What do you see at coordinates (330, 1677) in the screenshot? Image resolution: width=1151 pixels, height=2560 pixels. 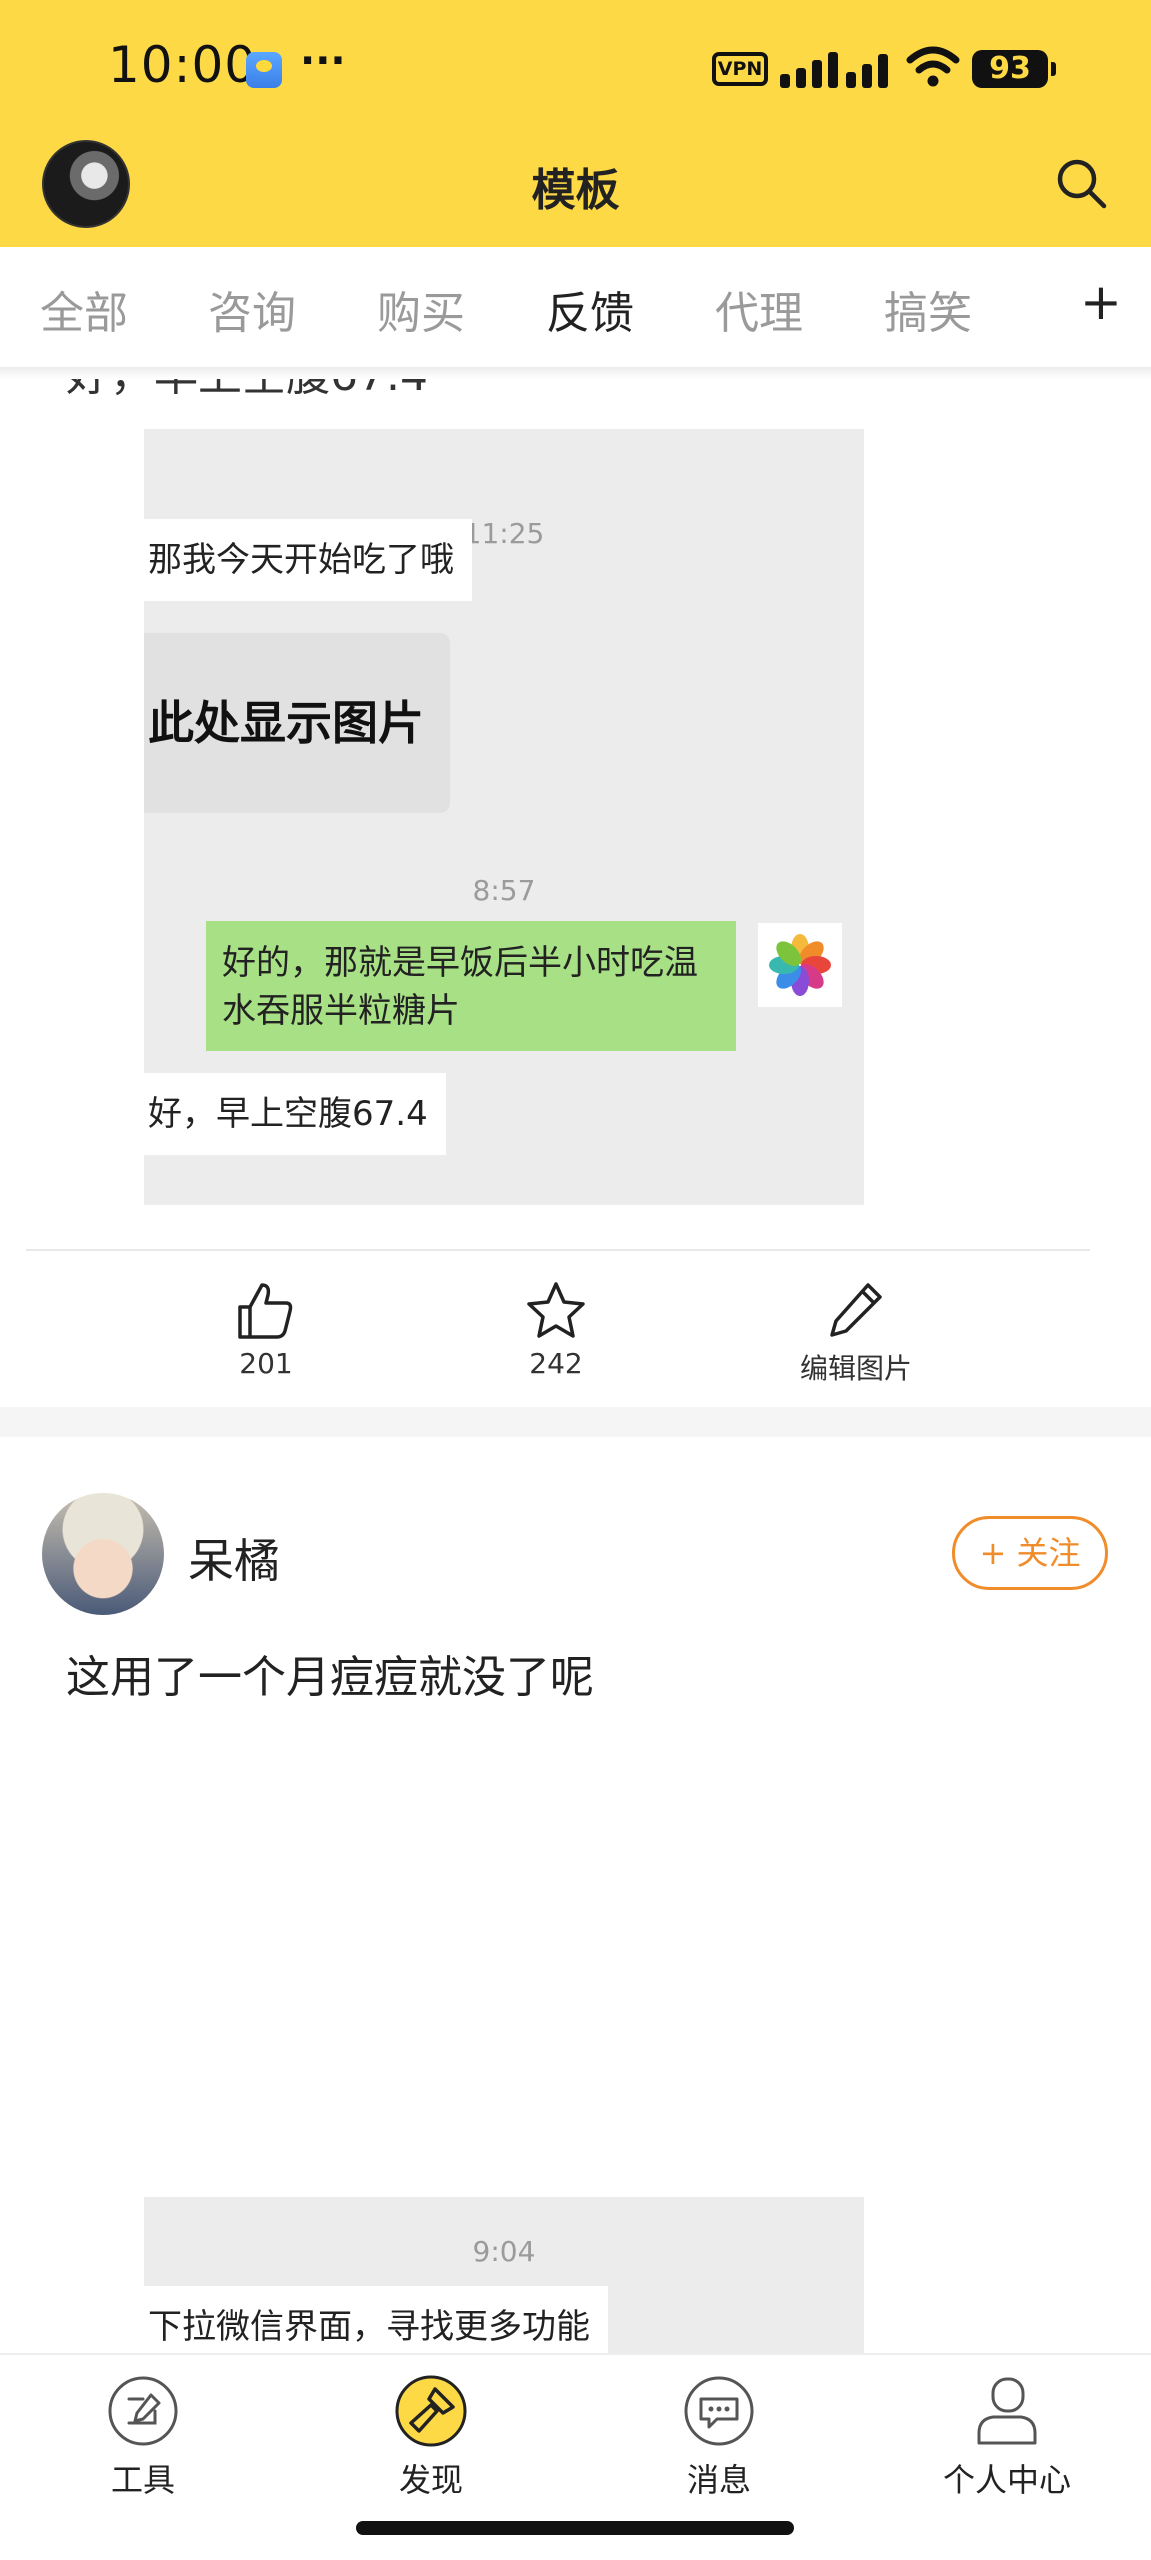 I see `post-text: 这用了一个月痘痘就没了呢` at bounding box center [330, 1677].